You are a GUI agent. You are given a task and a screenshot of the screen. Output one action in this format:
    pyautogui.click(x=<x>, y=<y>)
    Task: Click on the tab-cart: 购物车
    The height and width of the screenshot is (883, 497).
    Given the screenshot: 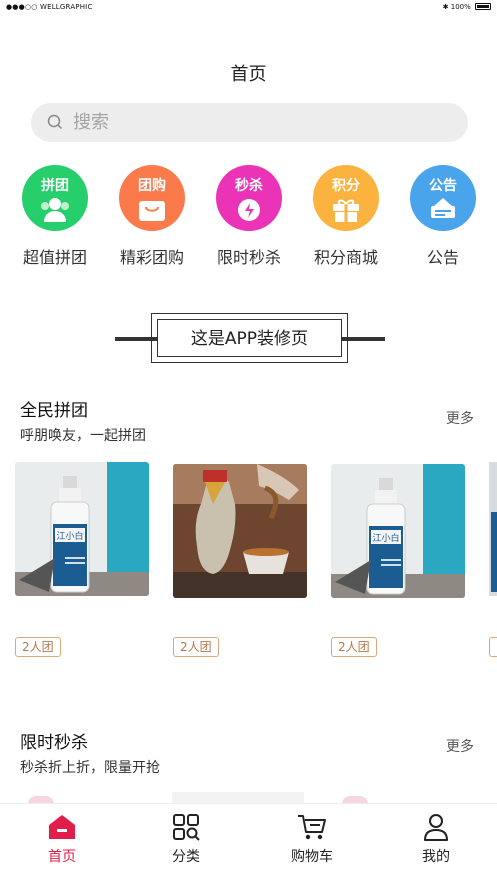 What is the action you would take?
    pyautogui.click(x=312, y=839)
    